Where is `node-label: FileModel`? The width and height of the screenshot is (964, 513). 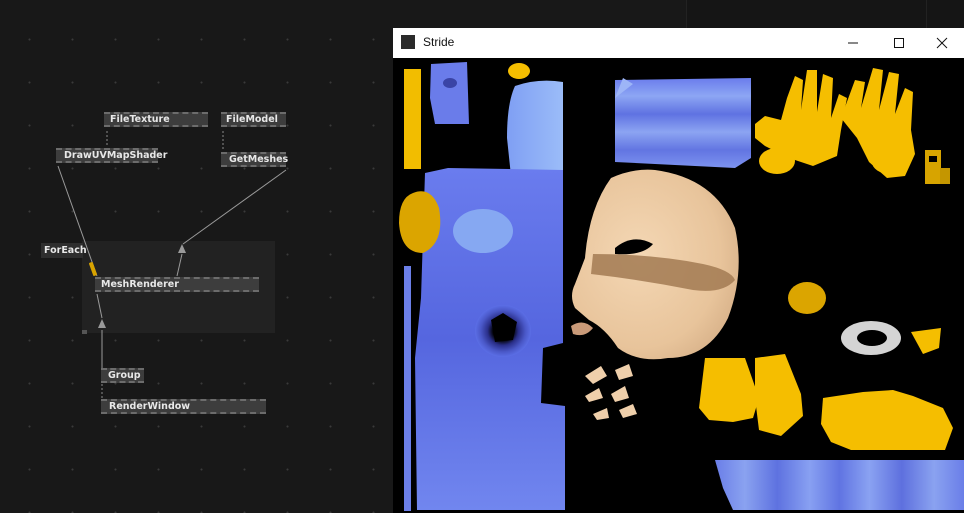
node-label: FileModel is located at coordinates (252, 119).